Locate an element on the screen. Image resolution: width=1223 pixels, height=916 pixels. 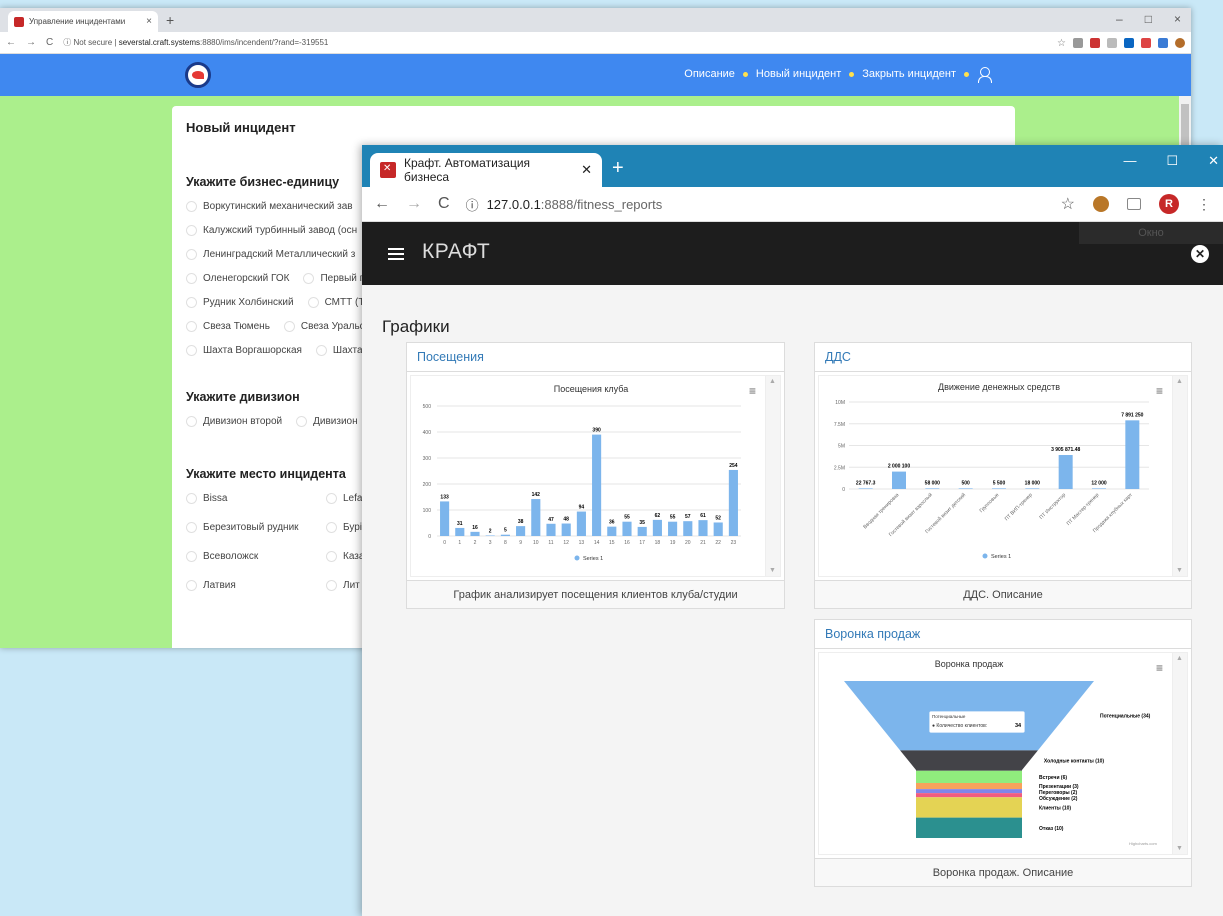
front-tab: Крафт. Автоматизация бизнеса ✕ is located at coordinates (486, 170).